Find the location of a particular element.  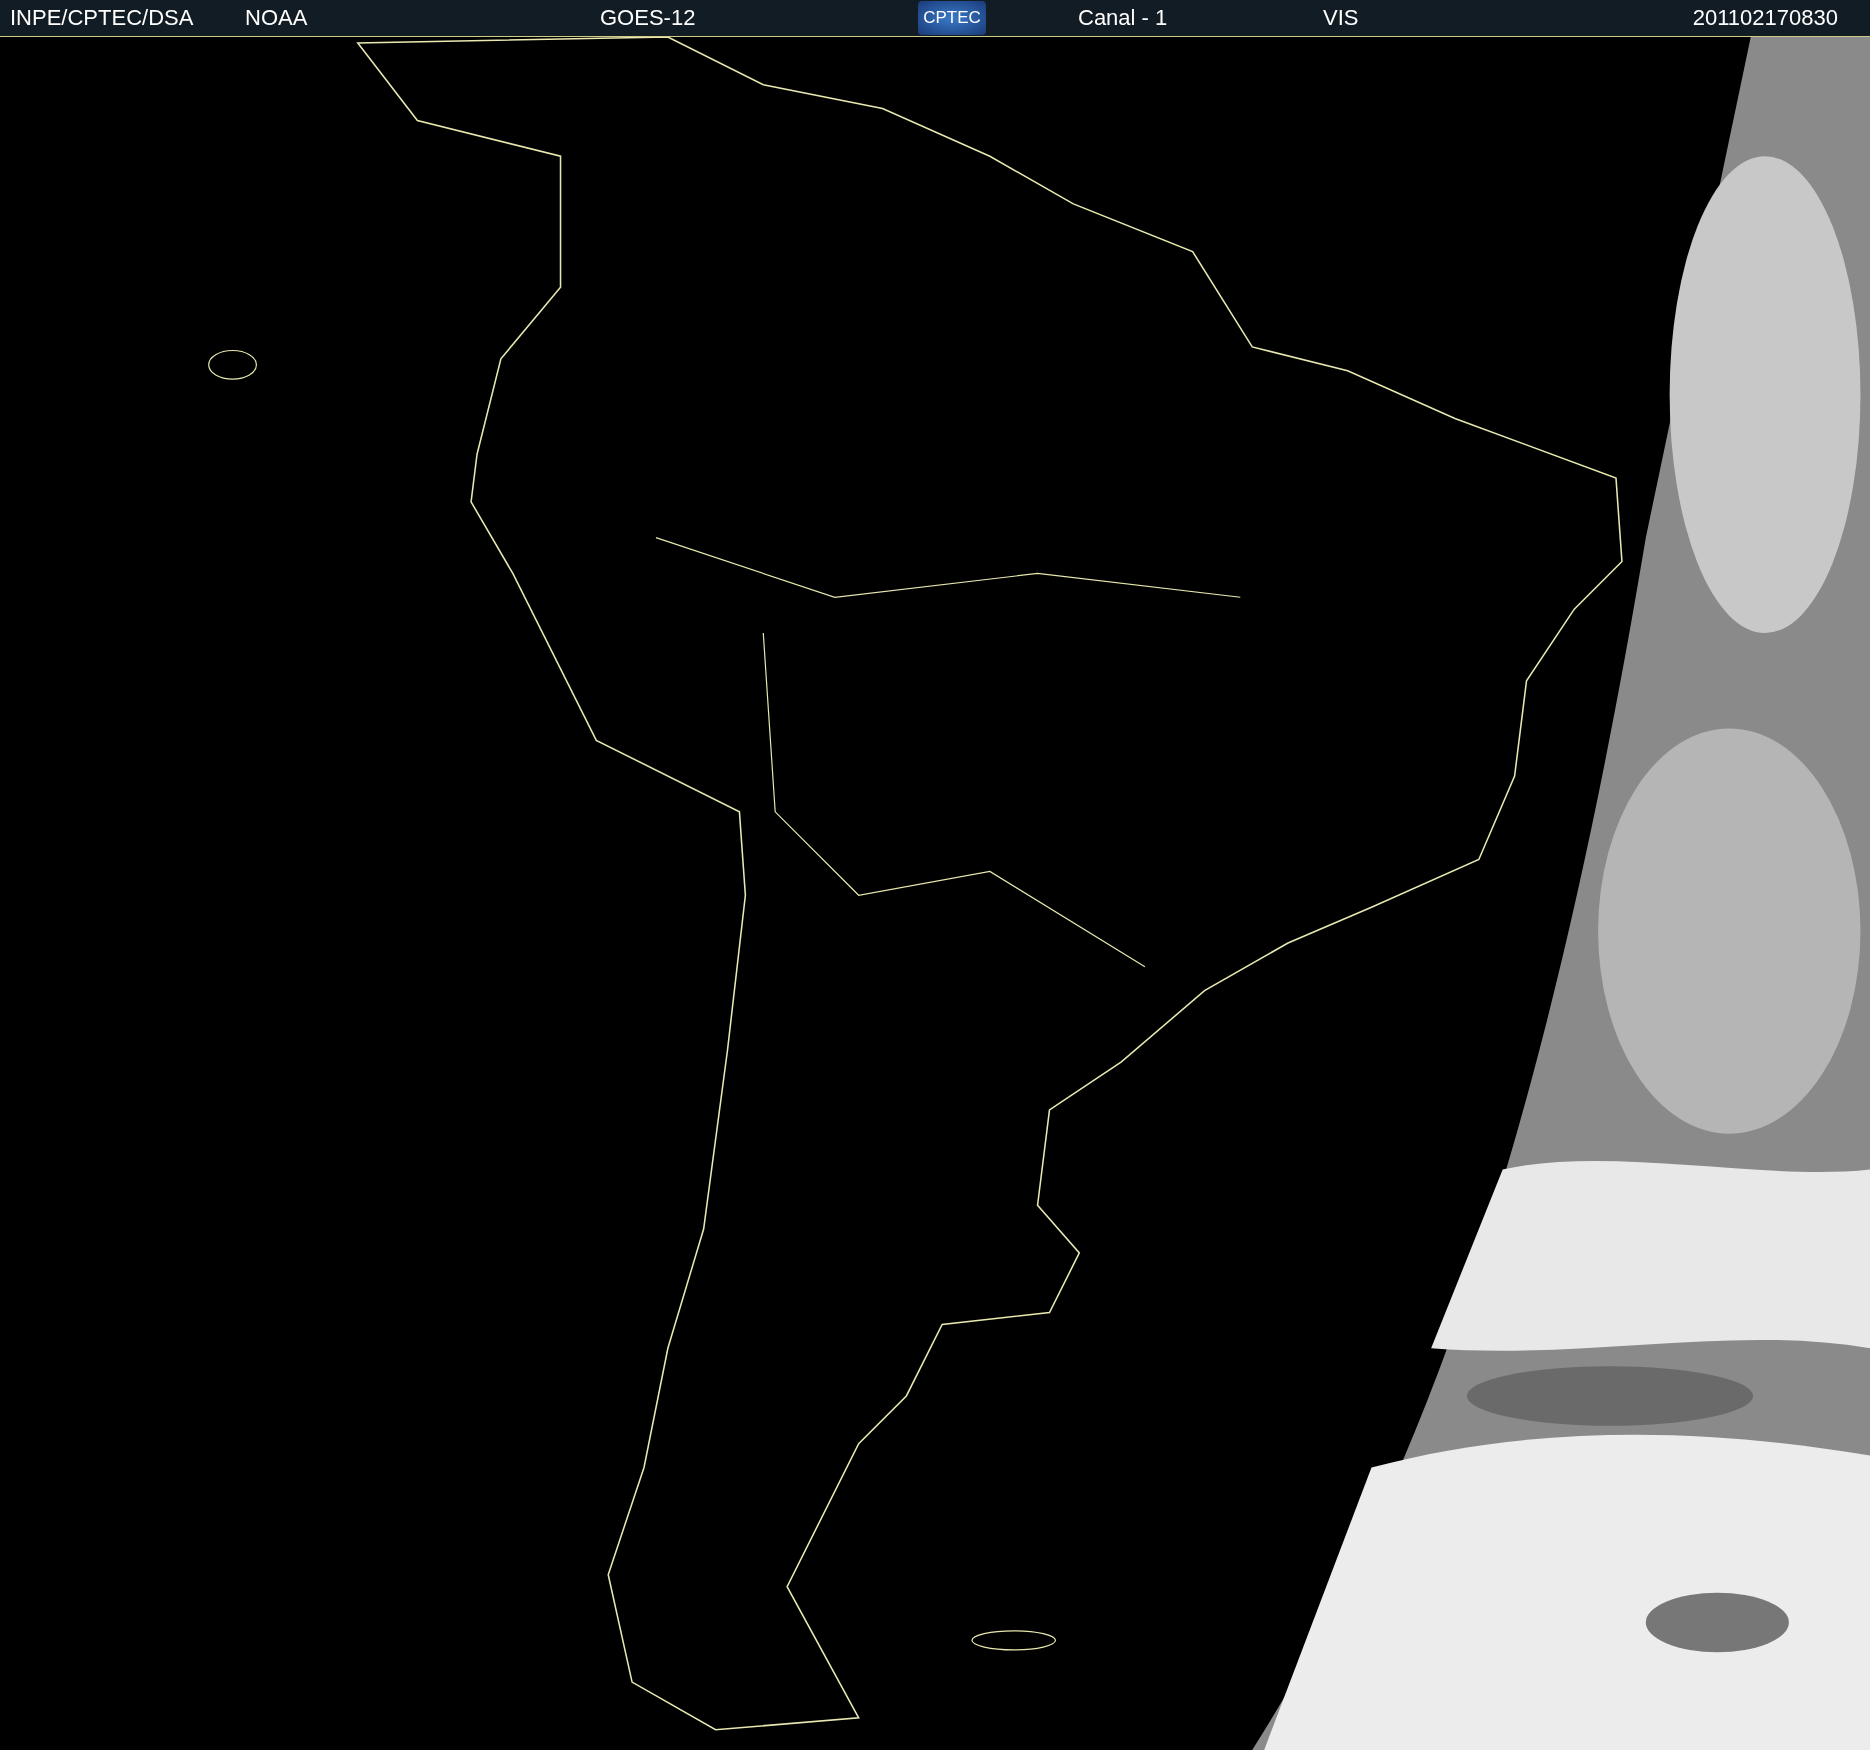

timestamp-label: 201102170830 is located at coordinates (1765, 18).